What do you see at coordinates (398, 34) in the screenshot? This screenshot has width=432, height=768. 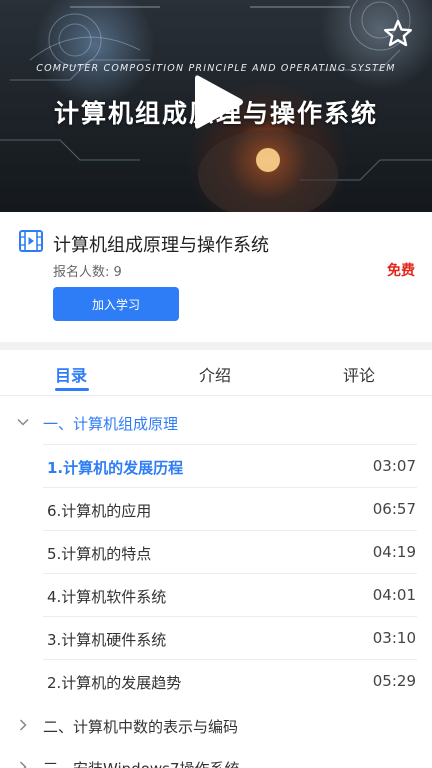 I see `star-outline-icon` at bounding box center [398, 34].